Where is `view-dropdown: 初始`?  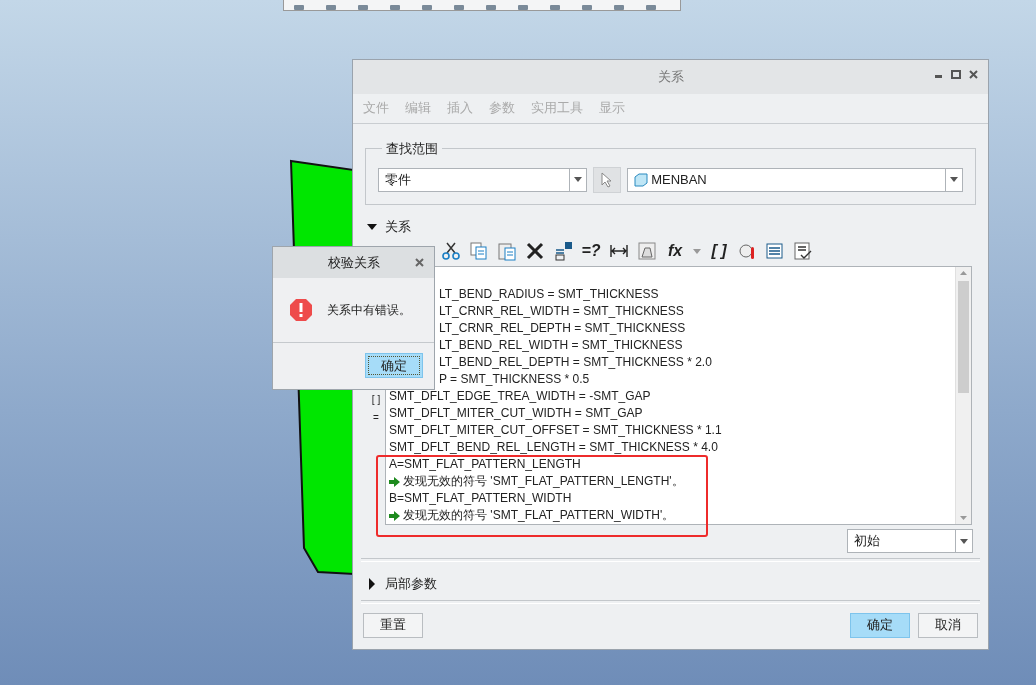
view-dropdown: 初始 is located at coordinates (910, 541).